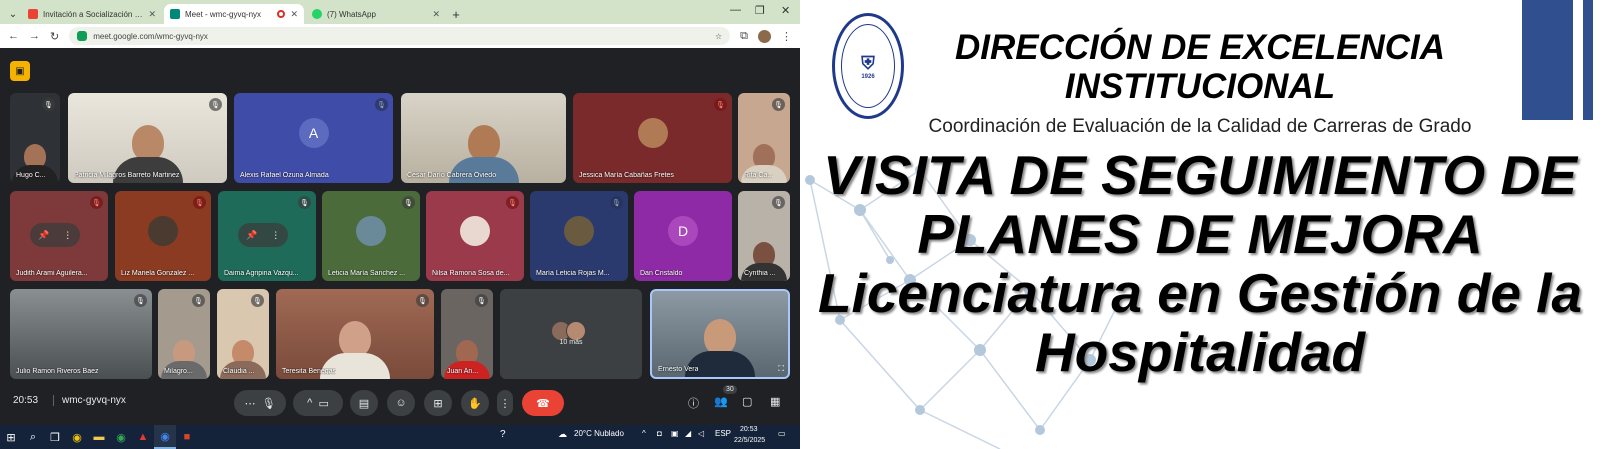 The image size is (1600, 449). Describe the element at coordinates (718, 36) in the screenshot. I see `bookmark-star-icon: ☆` at that location.